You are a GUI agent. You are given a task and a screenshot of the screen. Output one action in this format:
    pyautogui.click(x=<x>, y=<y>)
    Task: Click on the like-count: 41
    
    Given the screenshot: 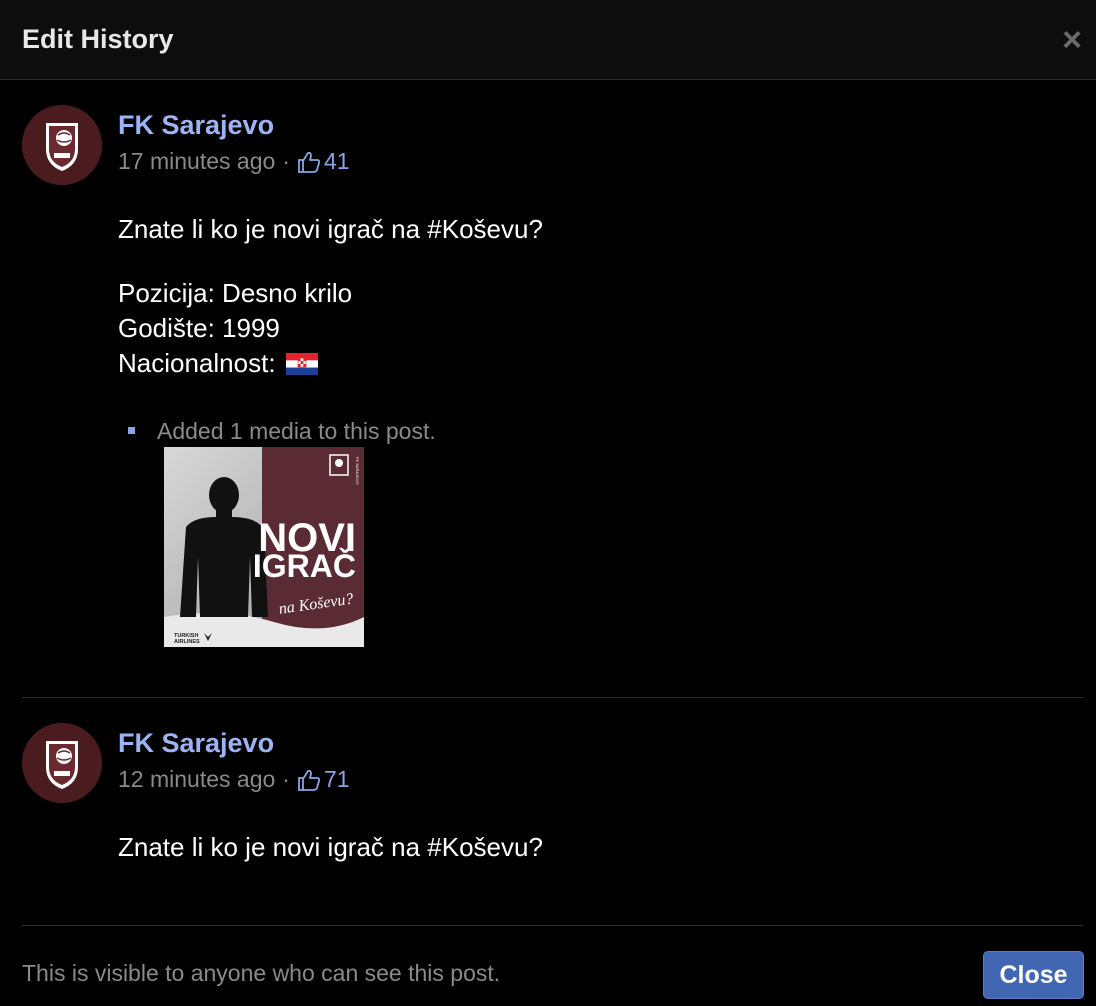 What is the action you would take?
    pyautogui.click(x=337, y=161)
    